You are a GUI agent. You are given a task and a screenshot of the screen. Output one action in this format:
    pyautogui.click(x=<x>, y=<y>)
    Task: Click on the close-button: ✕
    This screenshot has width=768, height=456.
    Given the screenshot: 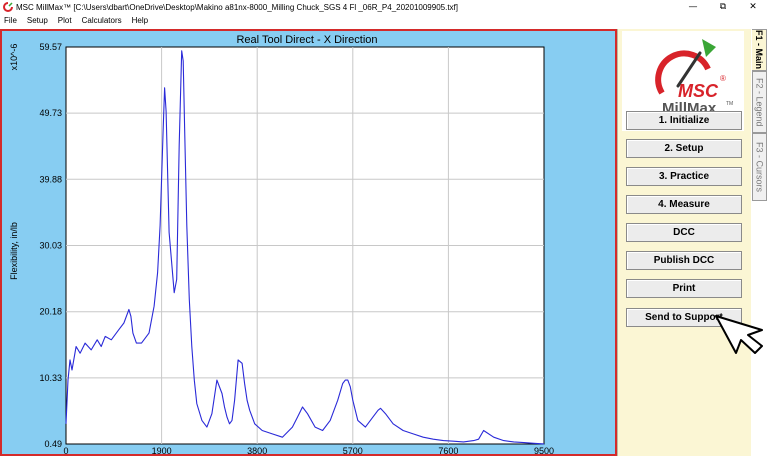 What is the action you would take?
    pyautogui.click(x=753, y=7)
    